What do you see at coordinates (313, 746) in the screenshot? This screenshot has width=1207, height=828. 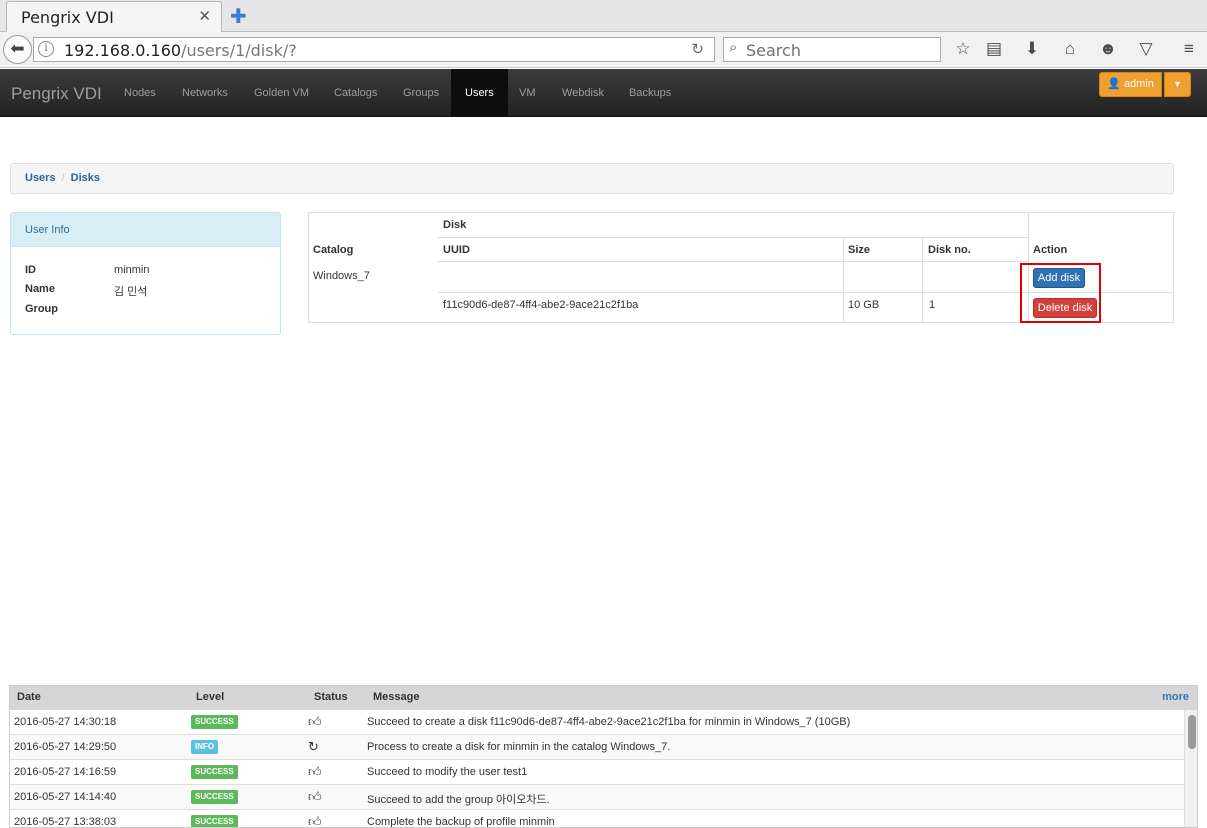 I see `refresh-icon: ↻` at bounding box center [313, 746].